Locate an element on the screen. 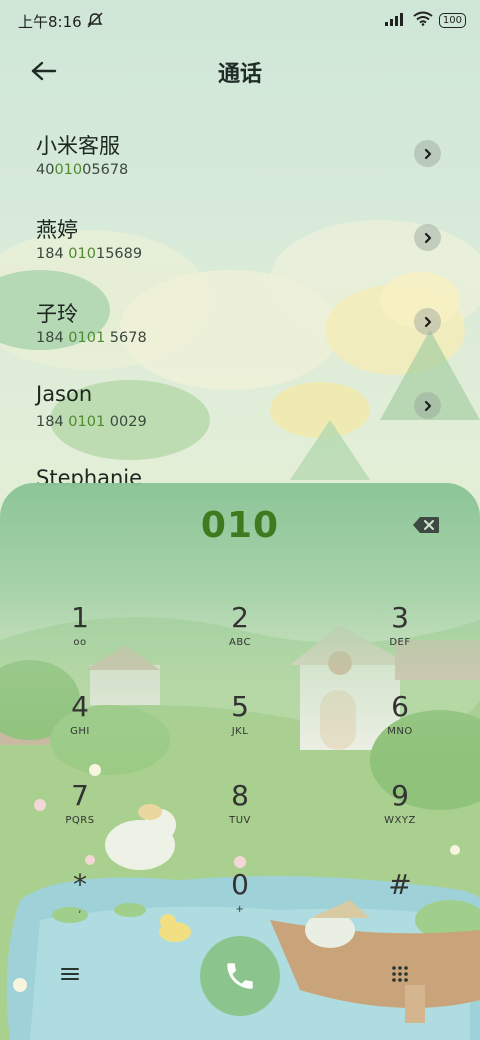 The height and width of the screenshot is (1040, 480). menu-icon is located at coordinates (70, 974).